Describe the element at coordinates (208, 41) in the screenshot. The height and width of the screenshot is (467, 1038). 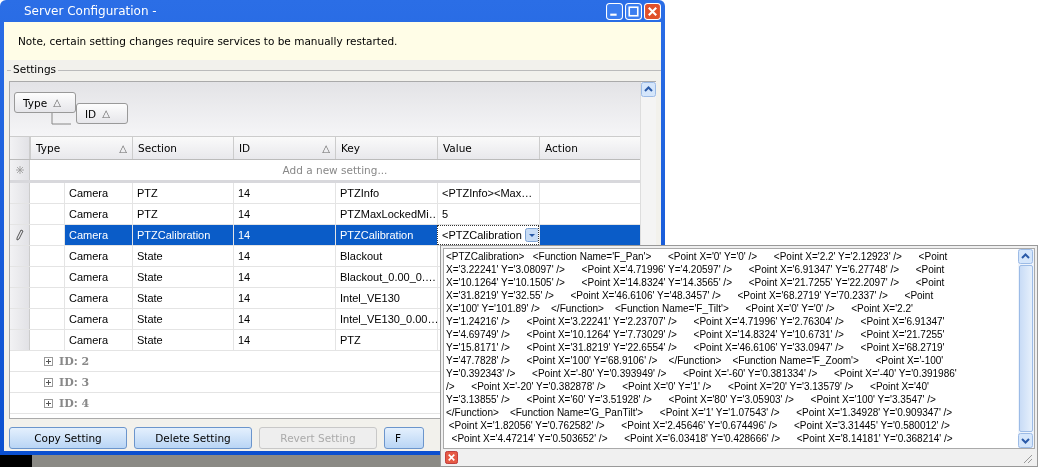
I see `note-text: Note, certain setting changes require services to be manually restarted.` at that location.